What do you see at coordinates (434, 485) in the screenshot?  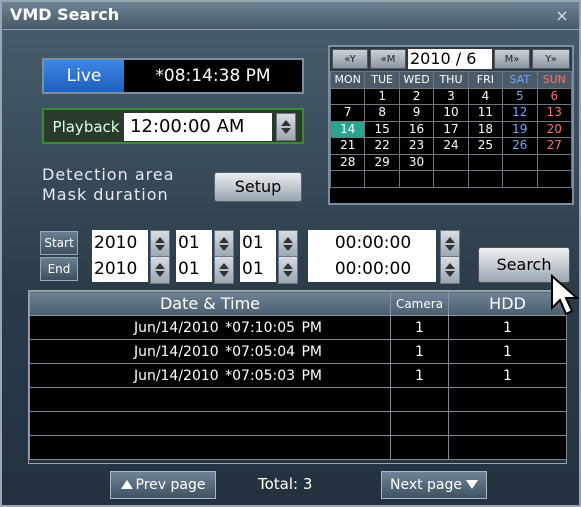 I see `next-page-button: Next page` at bounding box center [434, 485].